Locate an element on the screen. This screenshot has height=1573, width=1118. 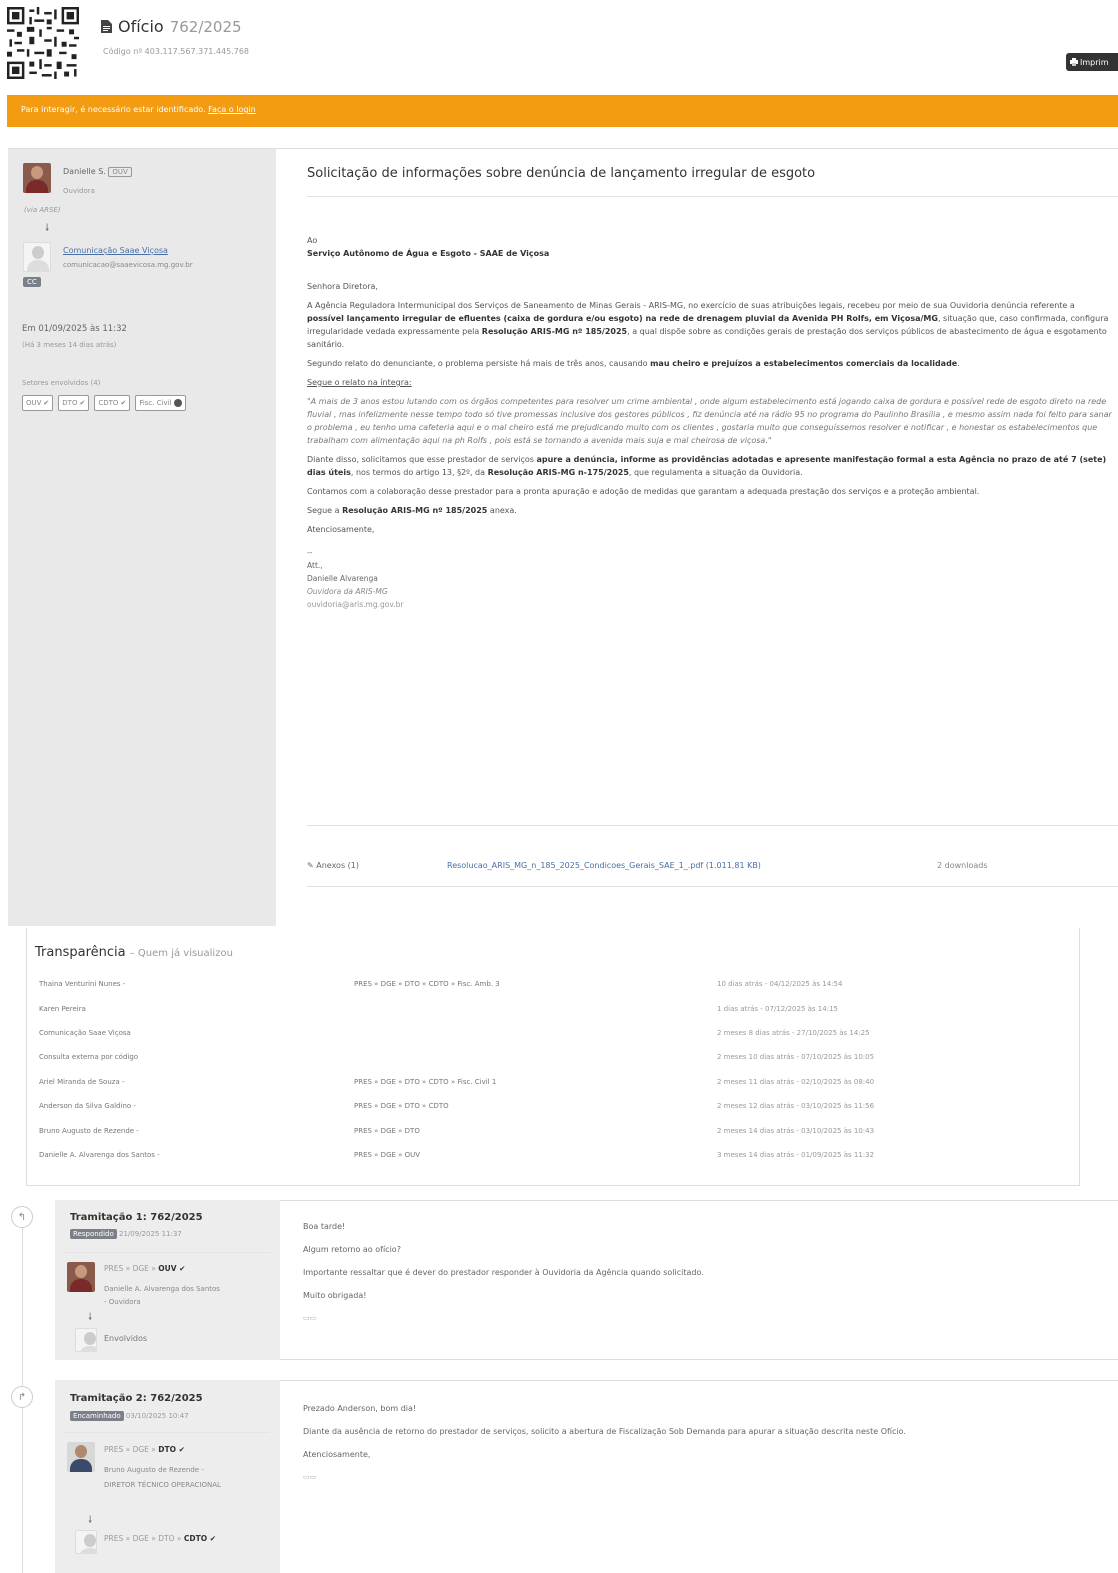
signature-name: Danielle Alvarenga is located at coordinates (342, 578).